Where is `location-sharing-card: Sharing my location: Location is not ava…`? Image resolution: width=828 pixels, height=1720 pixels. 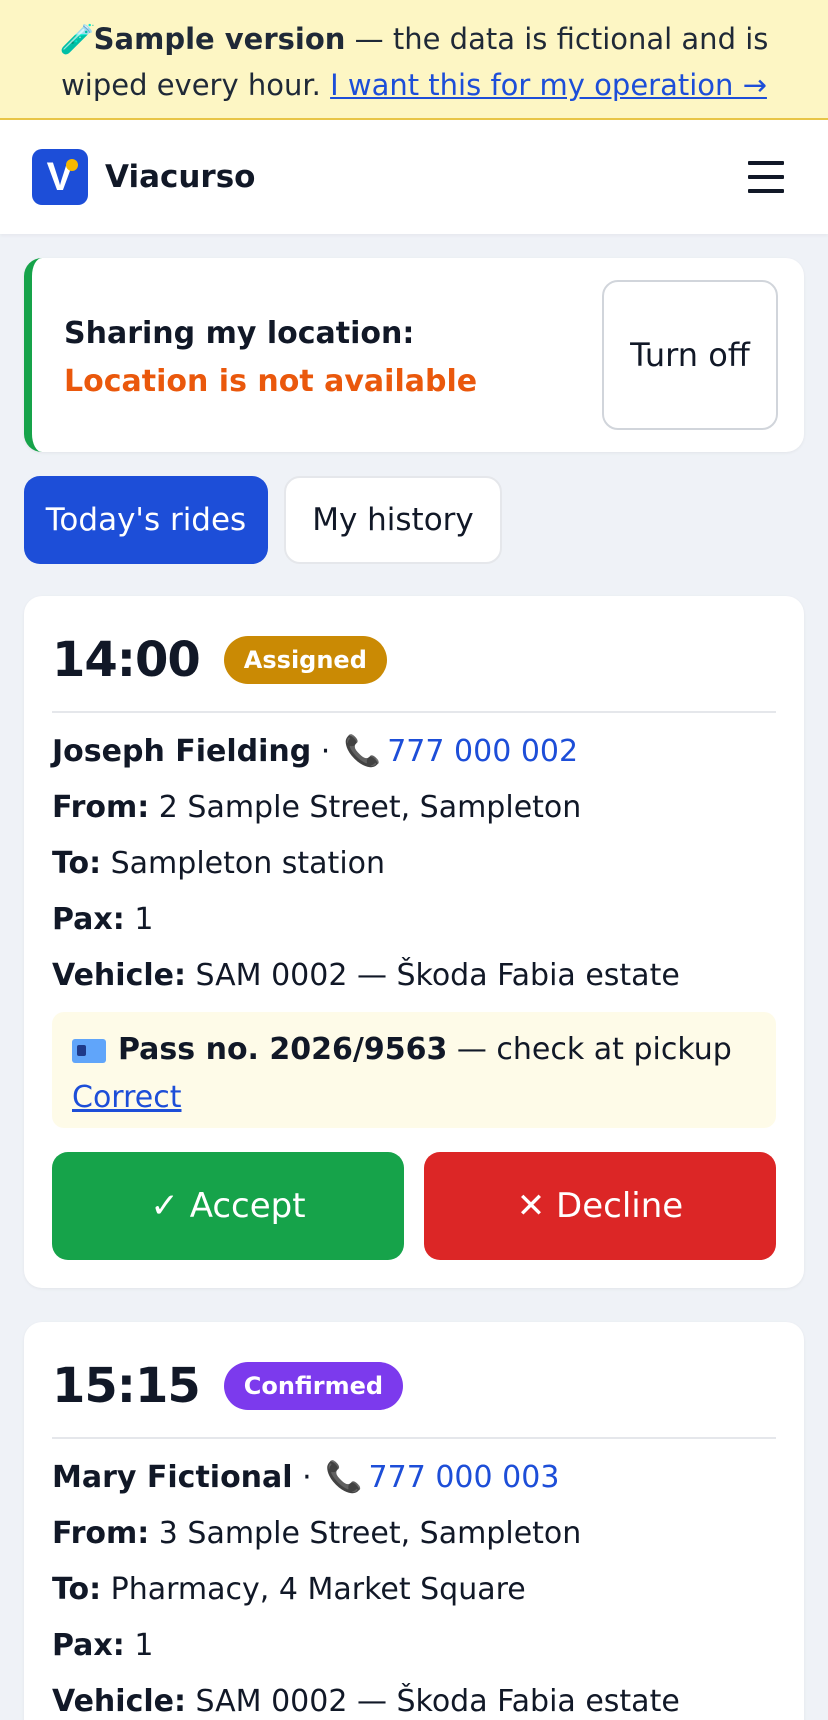
location-sharing-card: Sharing my location: Location is not ava… is located at coordinates (414, 355).